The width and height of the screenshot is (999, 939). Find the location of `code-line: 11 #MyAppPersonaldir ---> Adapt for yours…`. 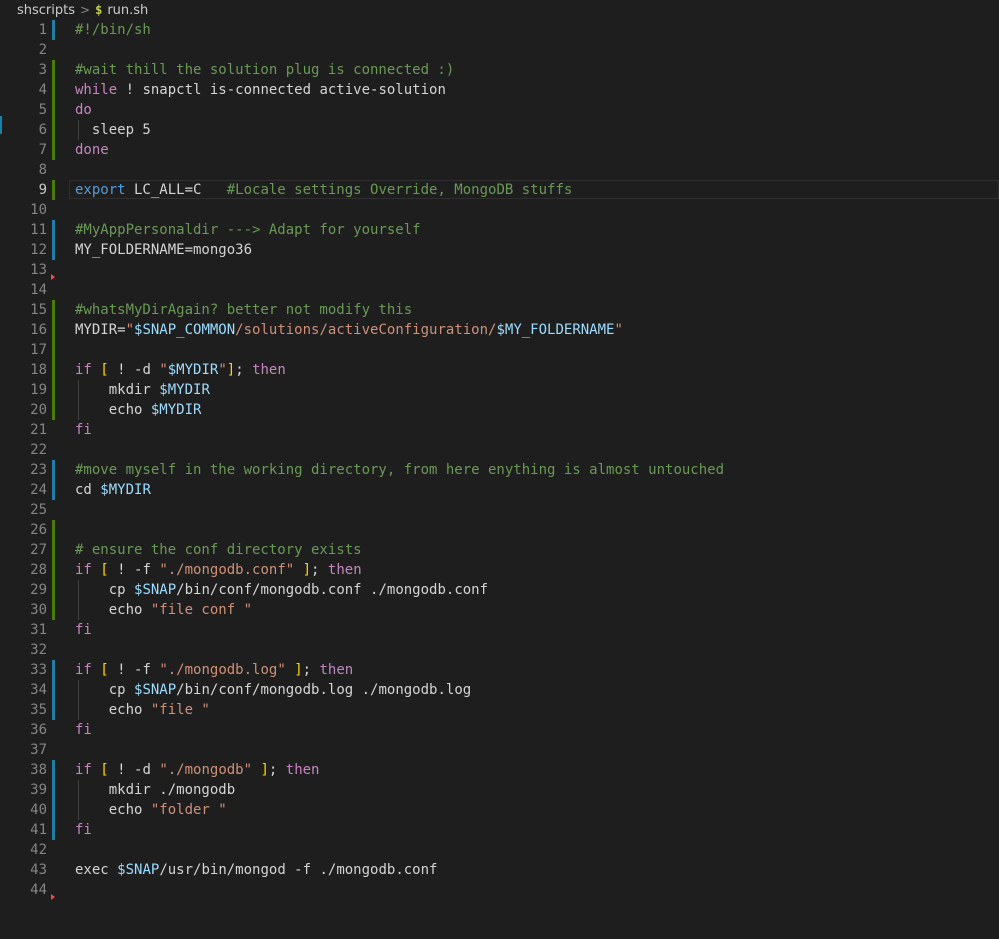

code-line: 11 #MyAppPersonaldir ---> Adapt for yours… is located at coordinates (499, 230).